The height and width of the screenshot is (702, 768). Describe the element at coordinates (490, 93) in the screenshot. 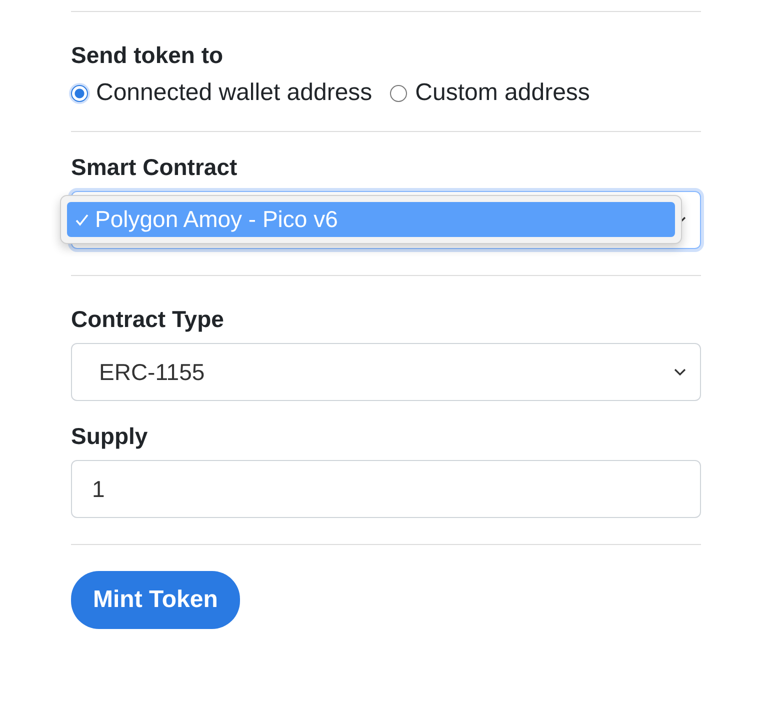

I see `radio-option: Custom address` at that location.